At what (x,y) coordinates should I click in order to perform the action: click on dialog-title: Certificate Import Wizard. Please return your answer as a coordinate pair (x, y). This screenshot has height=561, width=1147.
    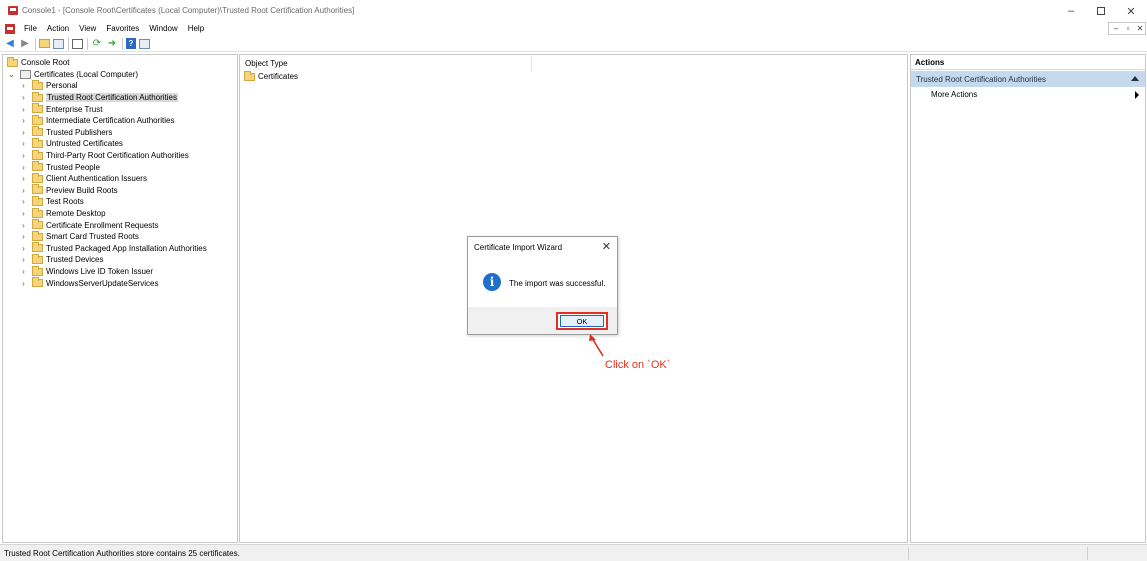
    Looking at the image, I should click on (518, 247).